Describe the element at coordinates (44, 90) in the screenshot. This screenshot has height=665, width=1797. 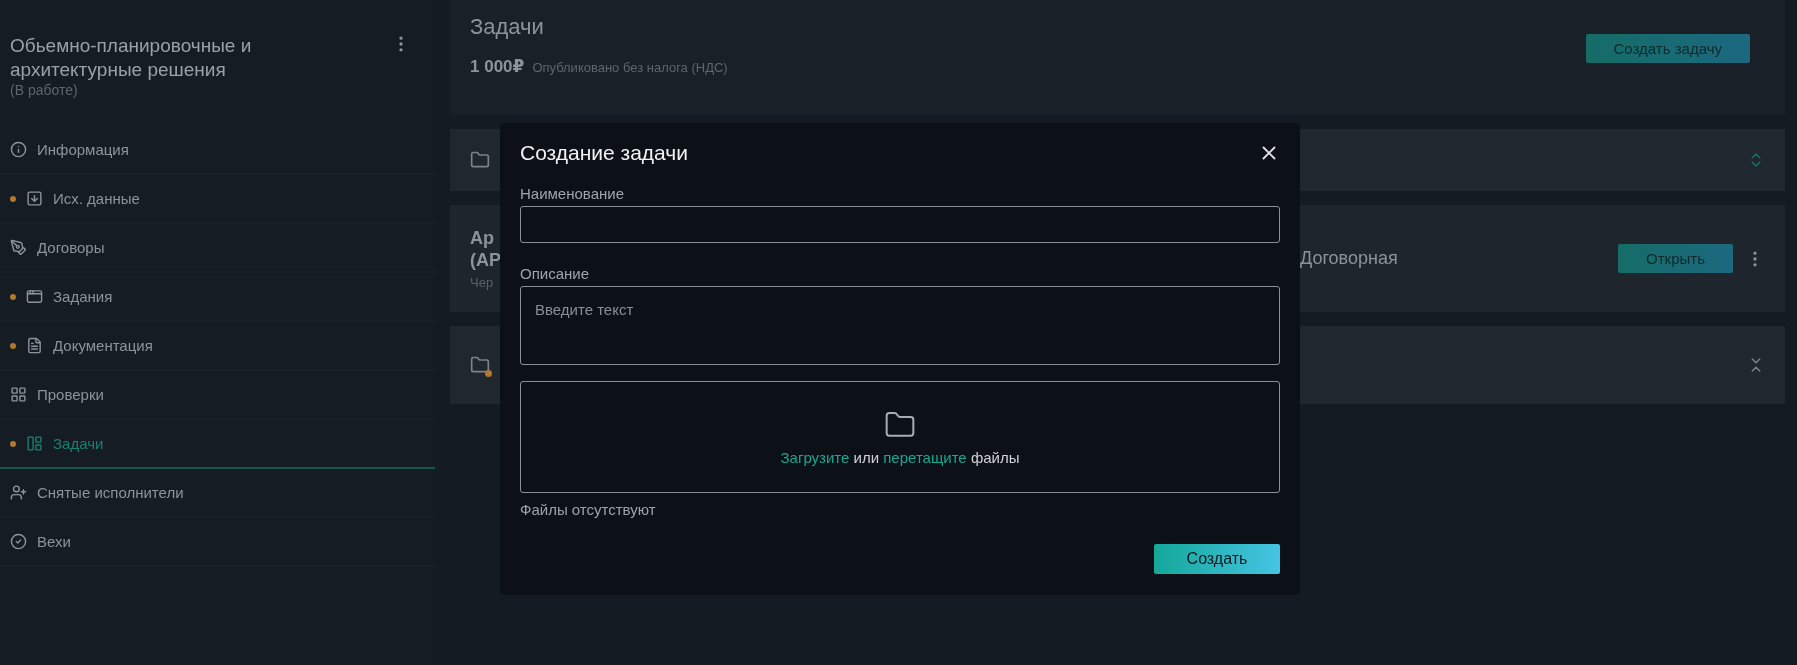
I see `project-status: (В работе)` at that location.